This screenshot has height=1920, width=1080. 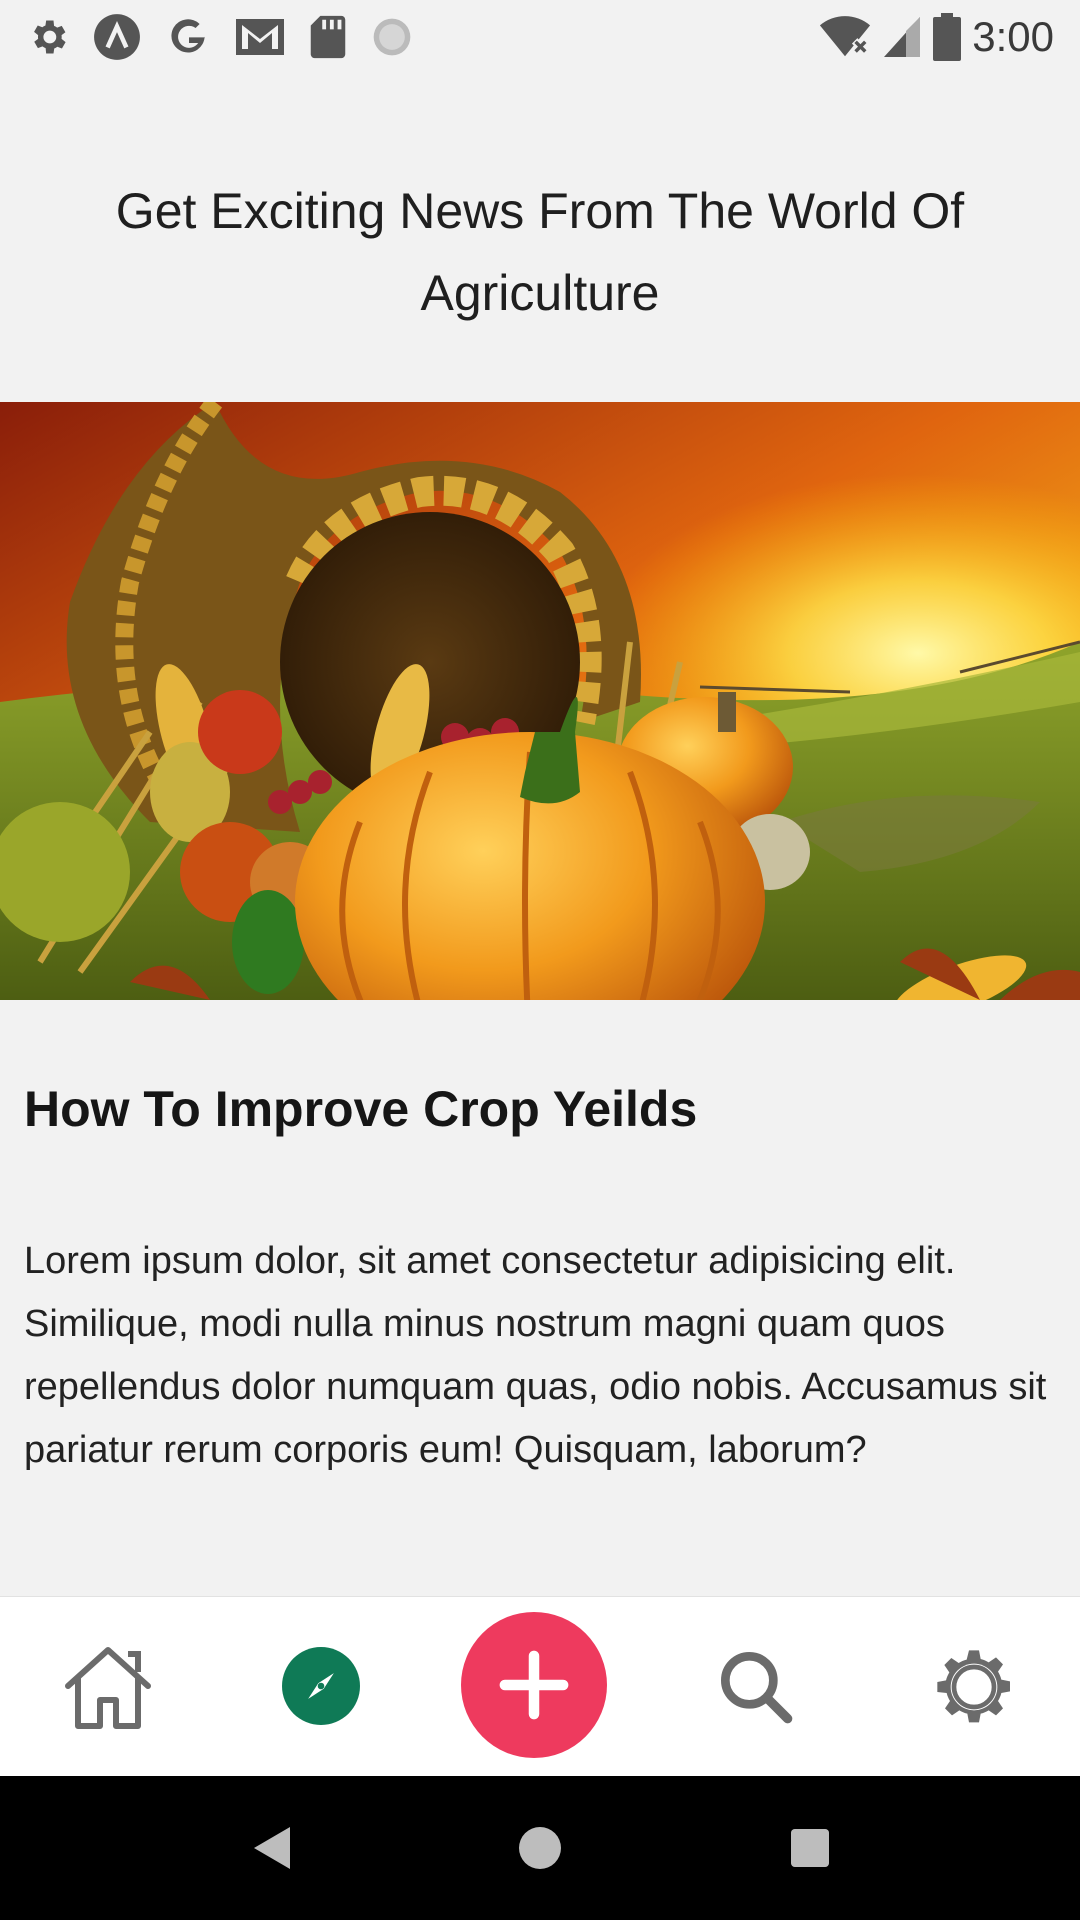 I want to click on tab-explore, so click(x=321, y=1686).